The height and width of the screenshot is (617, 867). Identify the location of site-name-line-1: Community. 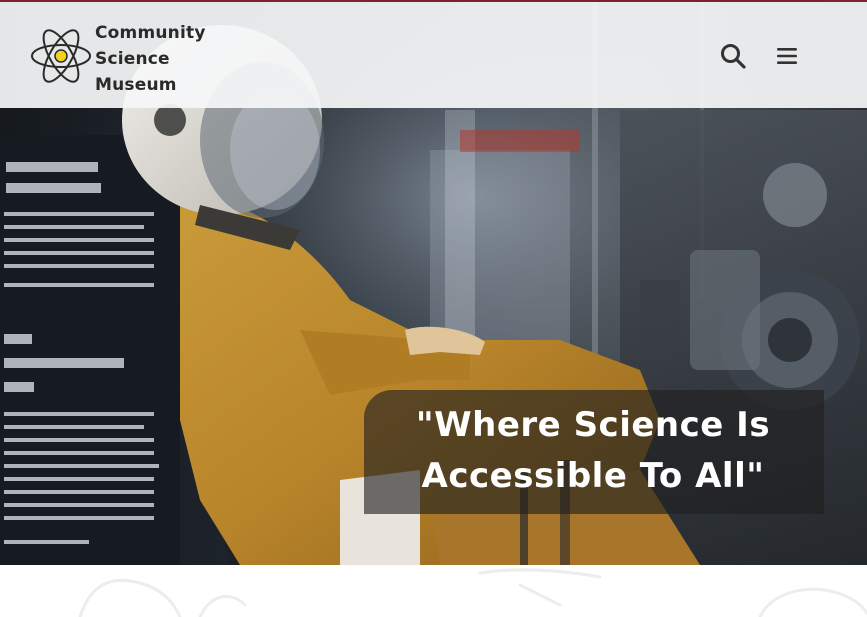
(150, 33).